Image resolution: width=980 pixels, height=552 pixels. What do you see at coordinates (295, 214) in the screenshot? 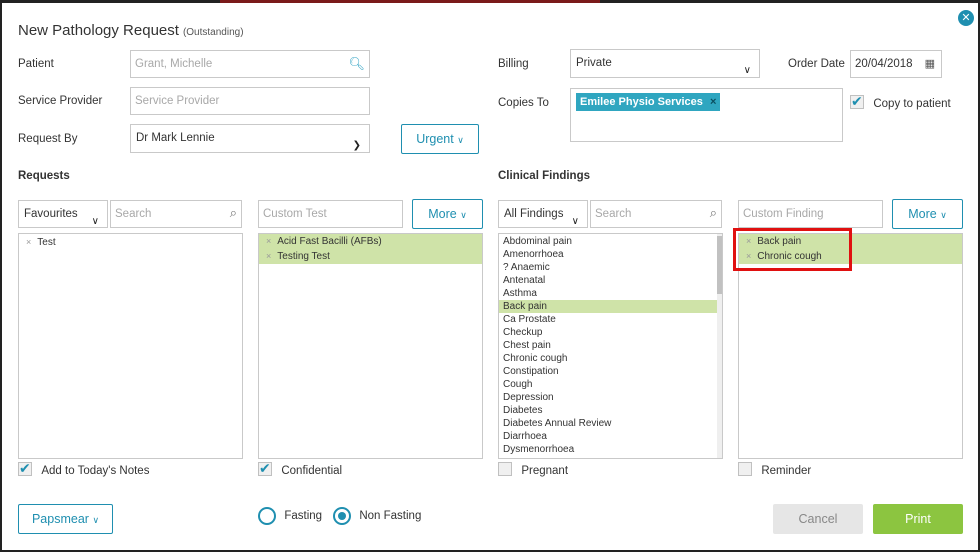
I see `custom-test-placeholder: Custom Test` at bounding box center [295, 214].